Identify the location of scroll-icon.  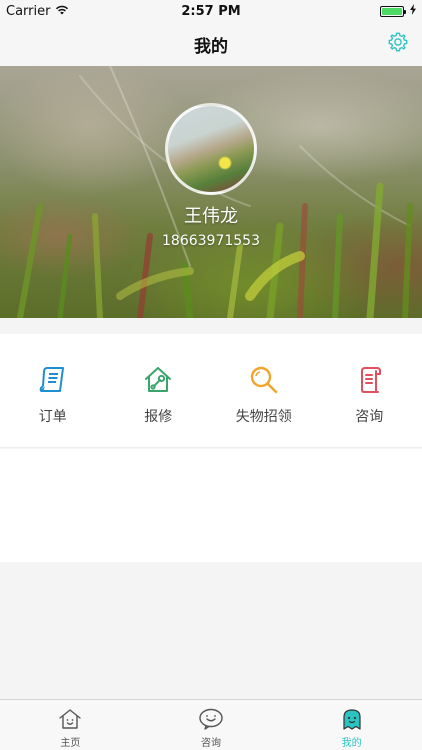
(369, 380).